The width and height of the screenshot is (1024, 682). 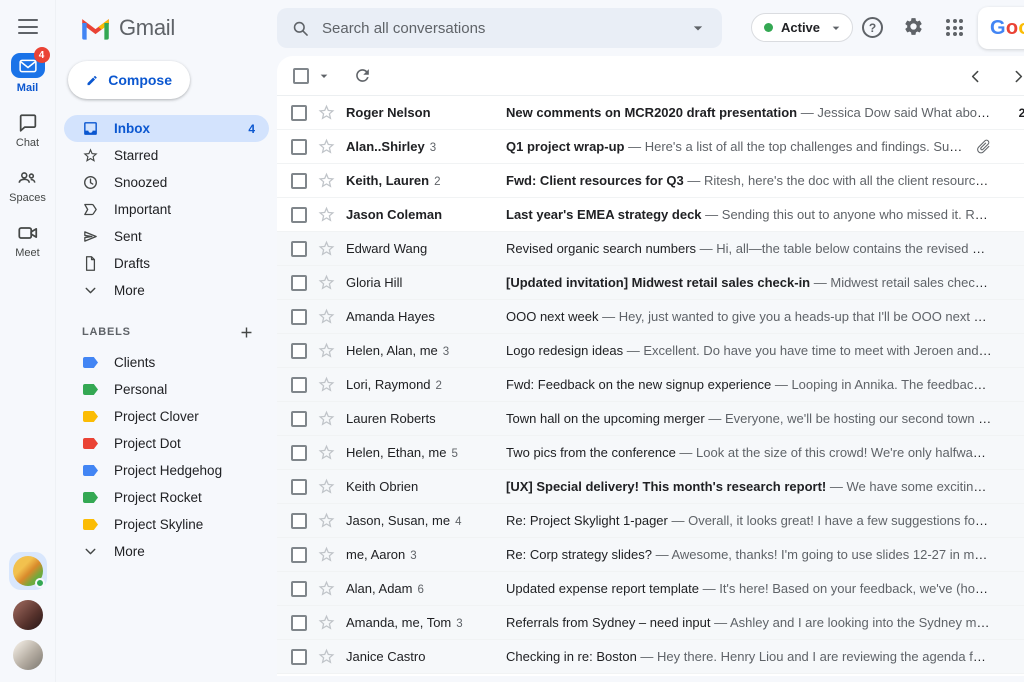 What do you see at coordinates (166, 524) in the screenshot?
I see `sidebar-label-item: Project Skyline` at bounding box center [166, 524].